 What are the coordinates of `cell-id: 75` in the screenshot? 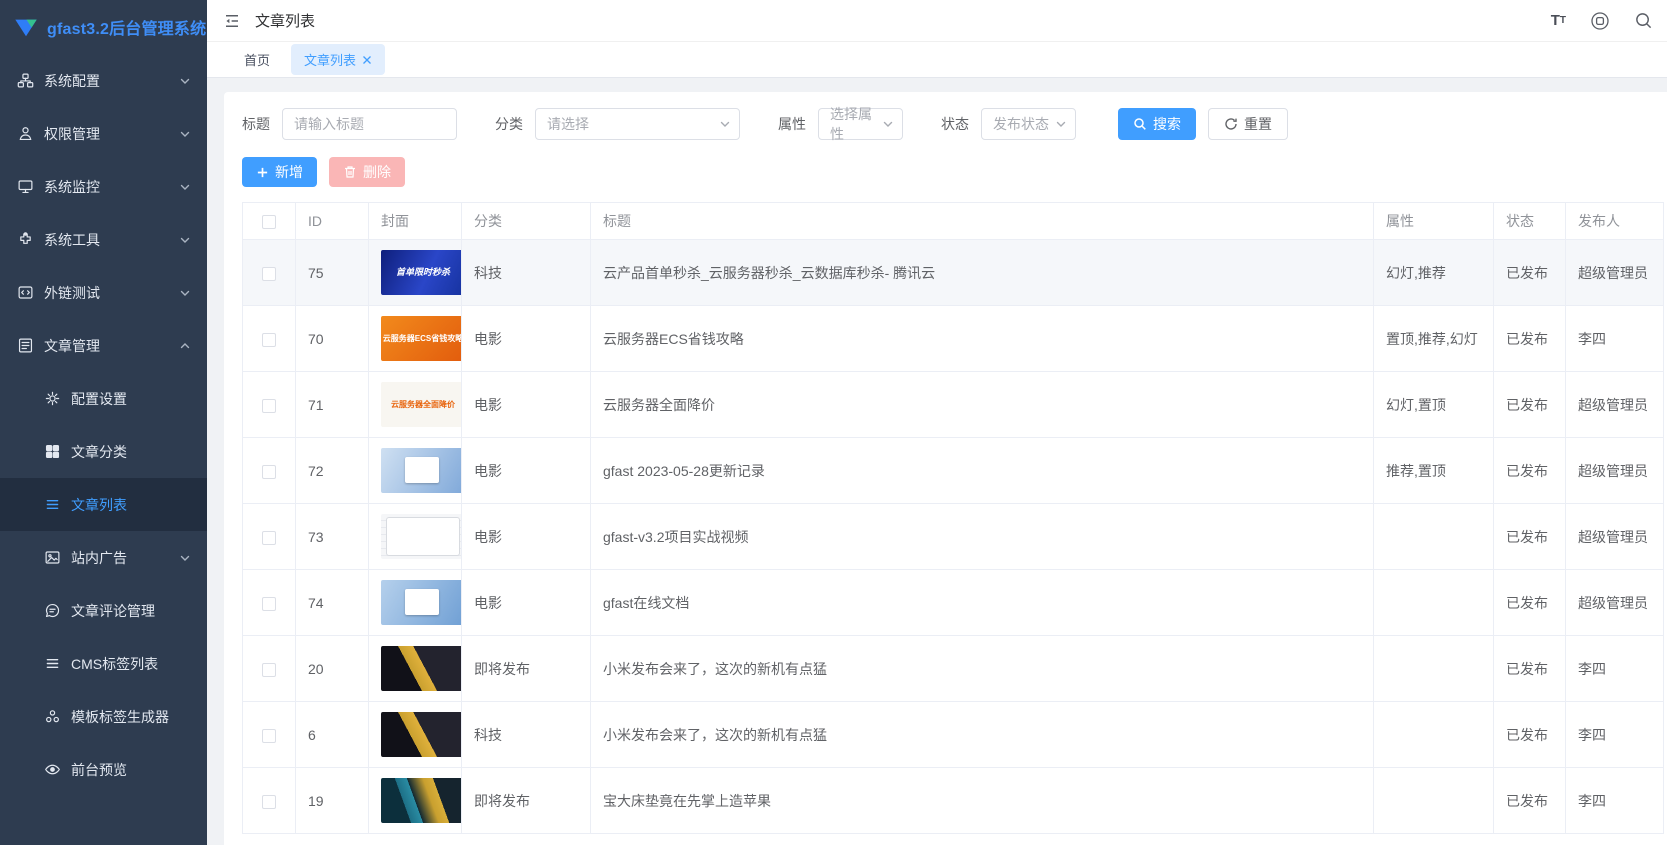 It's located at (332, 272).